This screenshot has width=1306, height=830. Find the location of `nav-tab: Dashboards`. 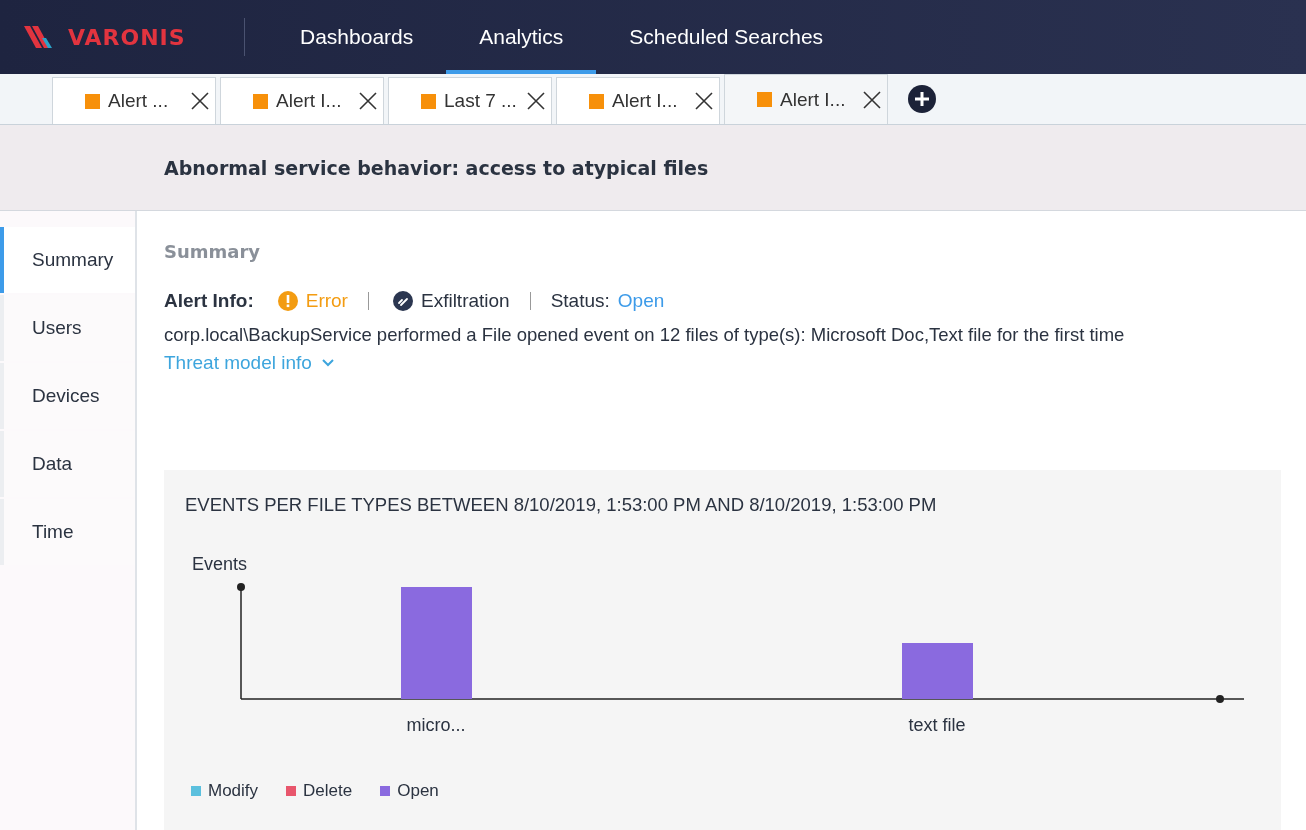

nav-tab: Dashboards is located at coordinates (357, 37).